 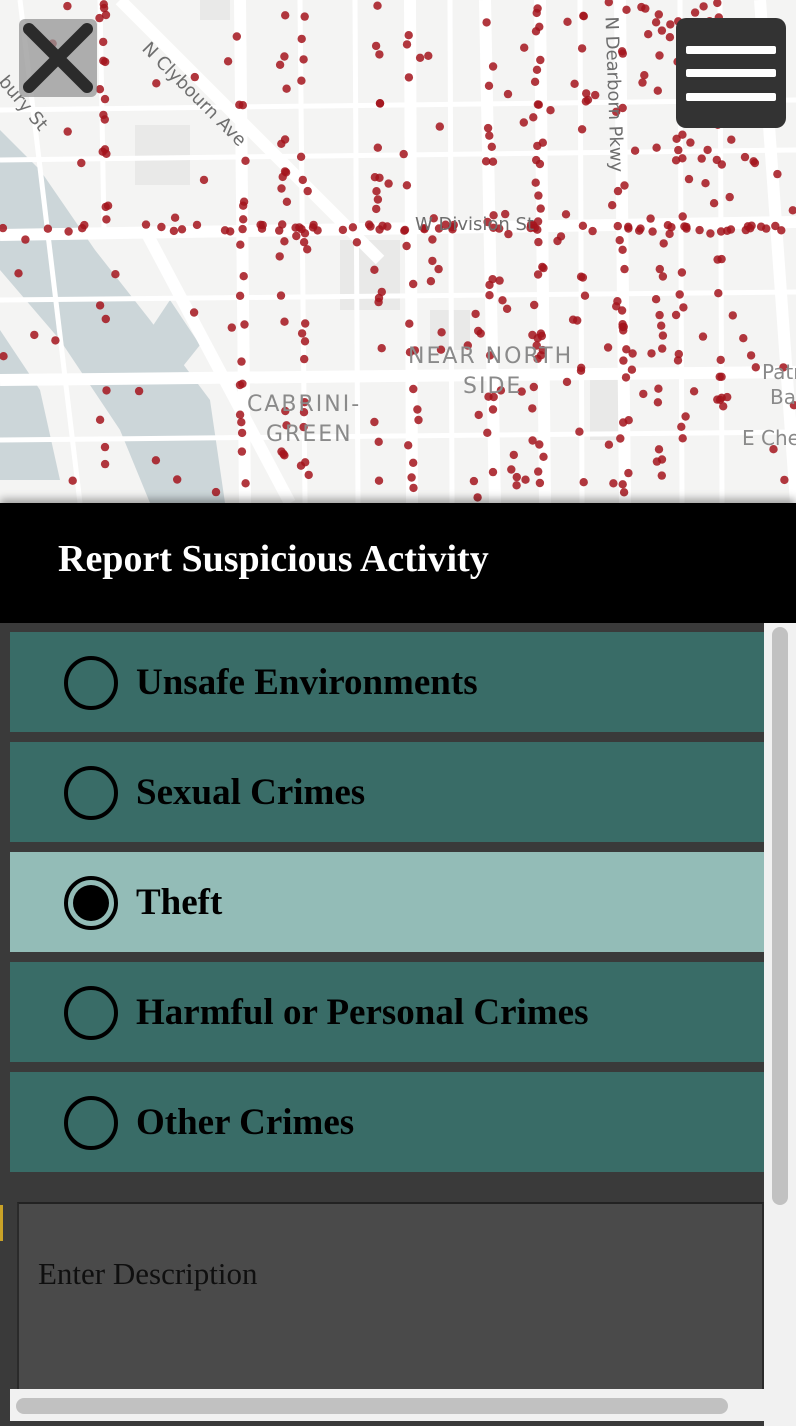 I want to click on option-sexual-crimes: Sexual Crimes, so click(x=387, y=792).